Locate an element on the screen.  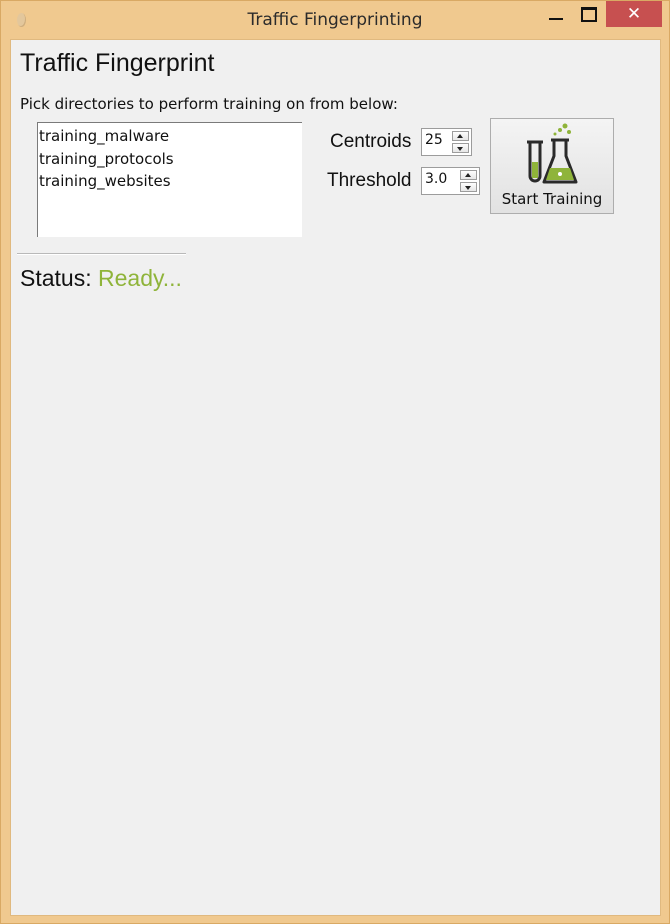
centroids-increment-button is located at coordinates (460, 136).